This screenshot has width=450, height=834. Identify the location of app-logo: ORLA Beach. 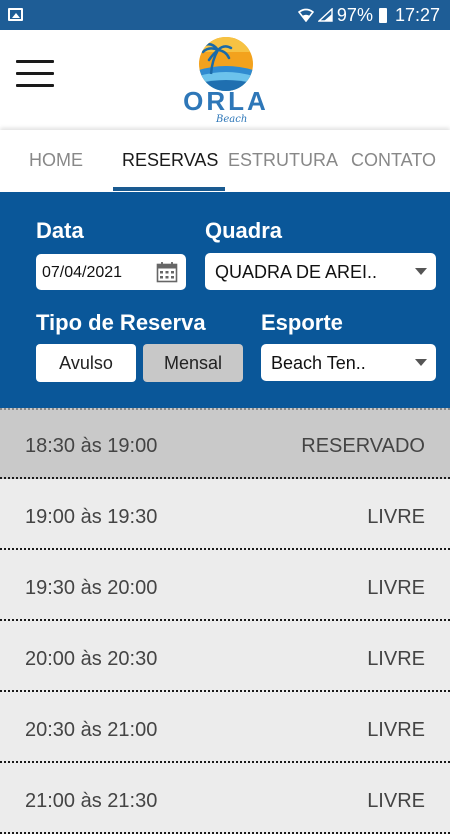
(226, 81).